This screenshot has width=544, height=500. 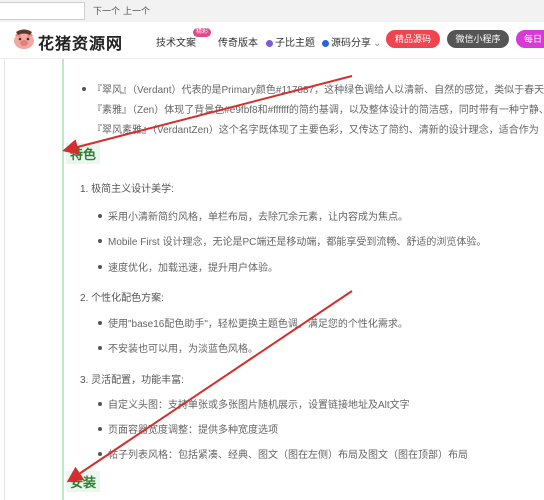 I want to click on nav-tech-badge: 精彩, so click(x=202, y=32).